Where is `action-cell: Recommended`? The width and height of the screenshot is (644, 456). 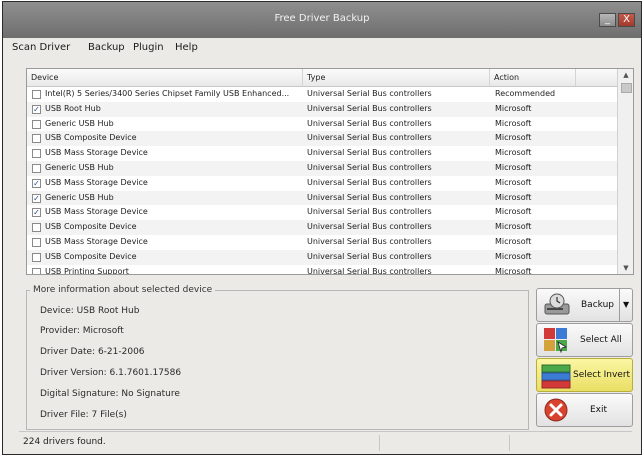
action-cell: Recommended is located at coordinates (525, 93).